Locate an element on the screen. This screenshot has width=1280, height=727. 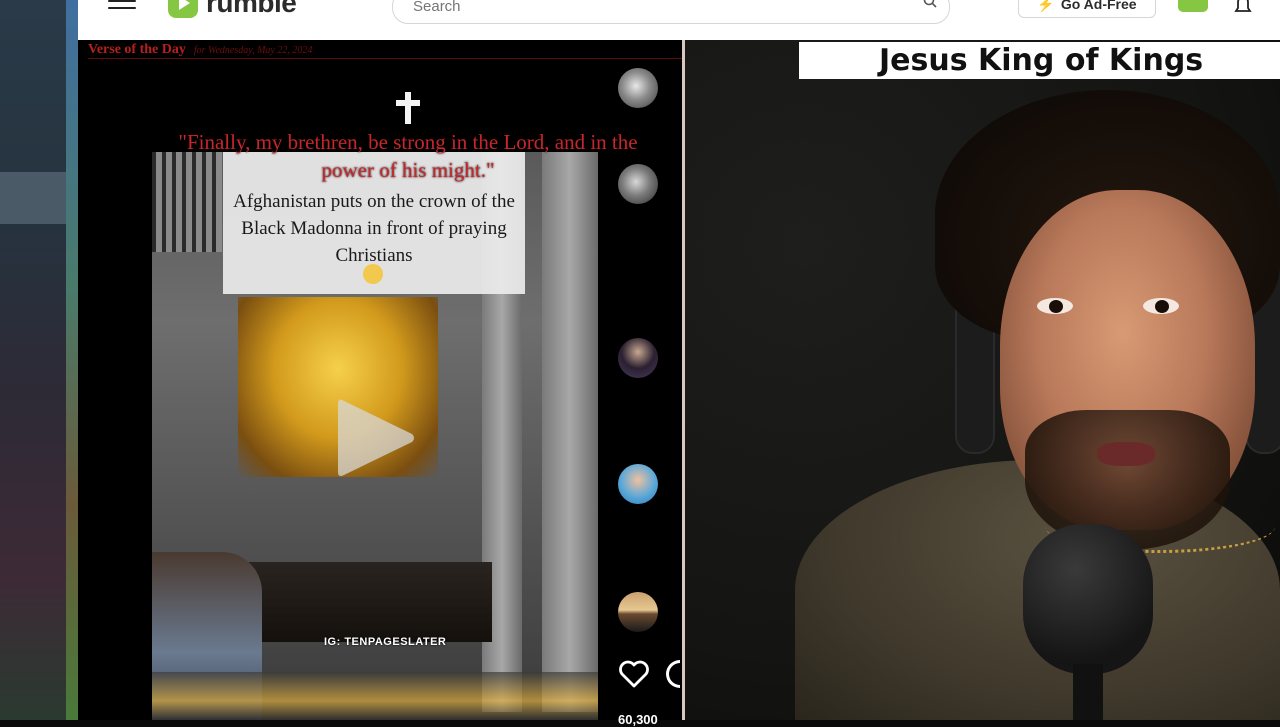
search-bar is located at coordinates (671, 12).